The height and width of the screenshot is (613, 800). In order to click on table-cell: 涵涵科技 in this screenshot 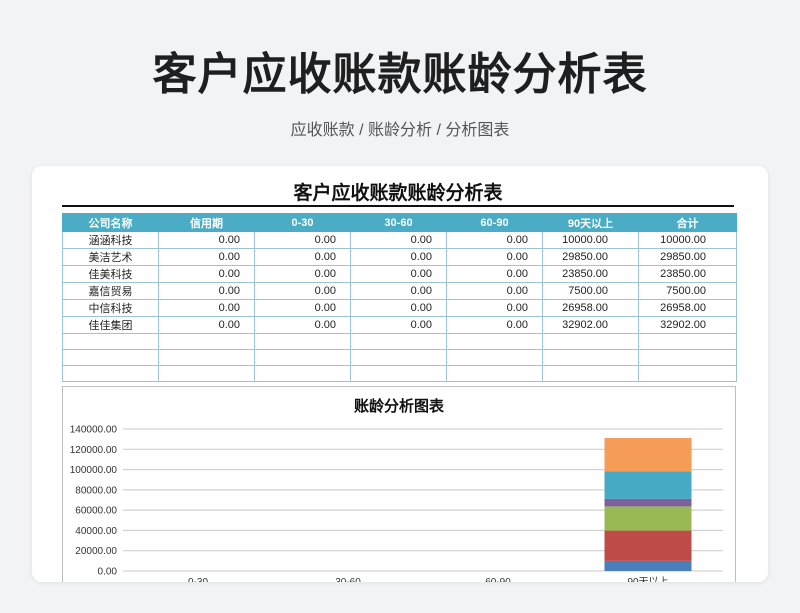, I will do `click(110, 240)`.